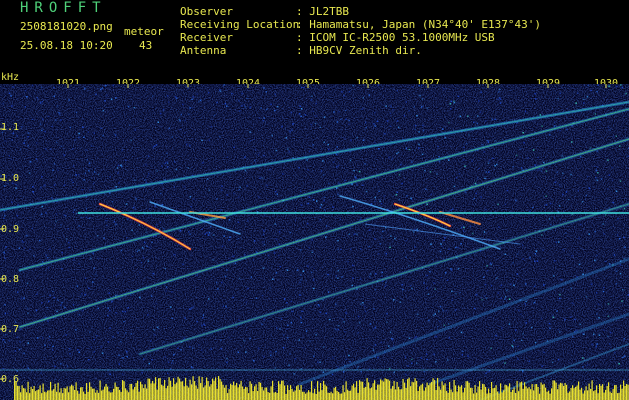 The height and width of the screenshot is (400, 629). I want to click on location-value: : Hamamatsu, Japan (N34°40' E137°43'), so click(419, 24).